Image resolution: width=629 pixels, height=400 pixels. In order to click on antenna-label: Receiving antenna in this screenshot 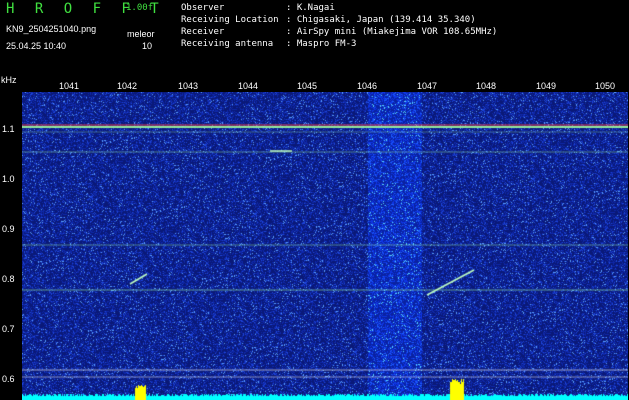, I will do `click(227, 44)`.